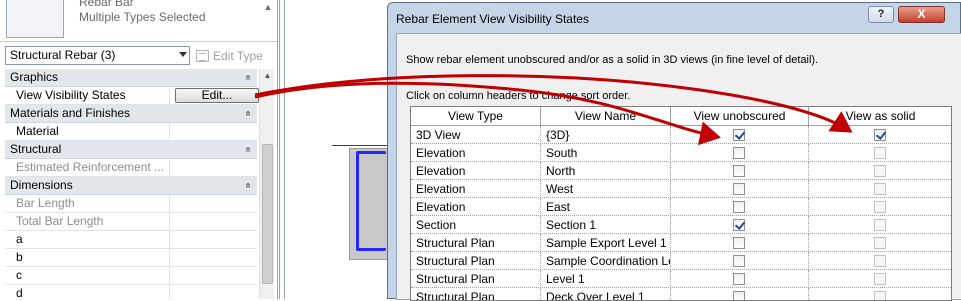 This screenshot has height=301, width=961. I want to click on scrollbar-thumb, so click(267, 214).